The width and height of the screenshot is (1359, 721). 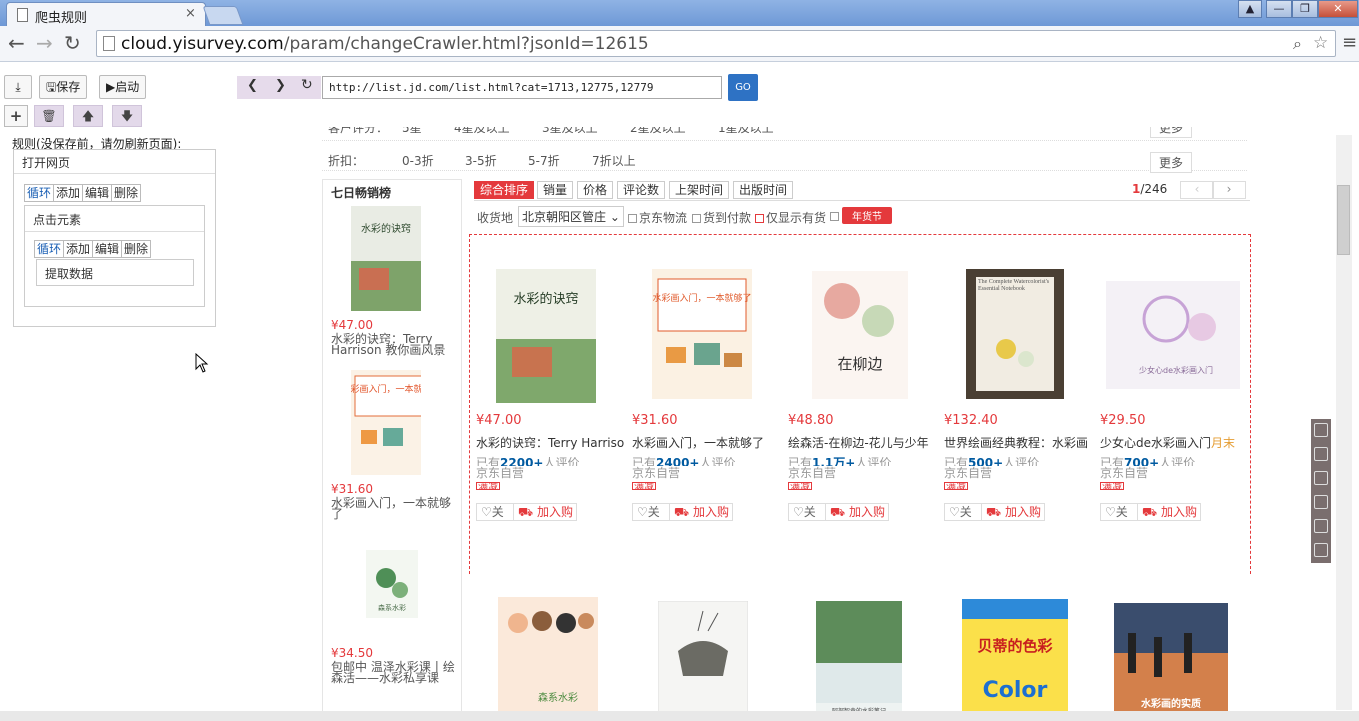 I want to click on heart-icon, so click(x=1321, y=478).